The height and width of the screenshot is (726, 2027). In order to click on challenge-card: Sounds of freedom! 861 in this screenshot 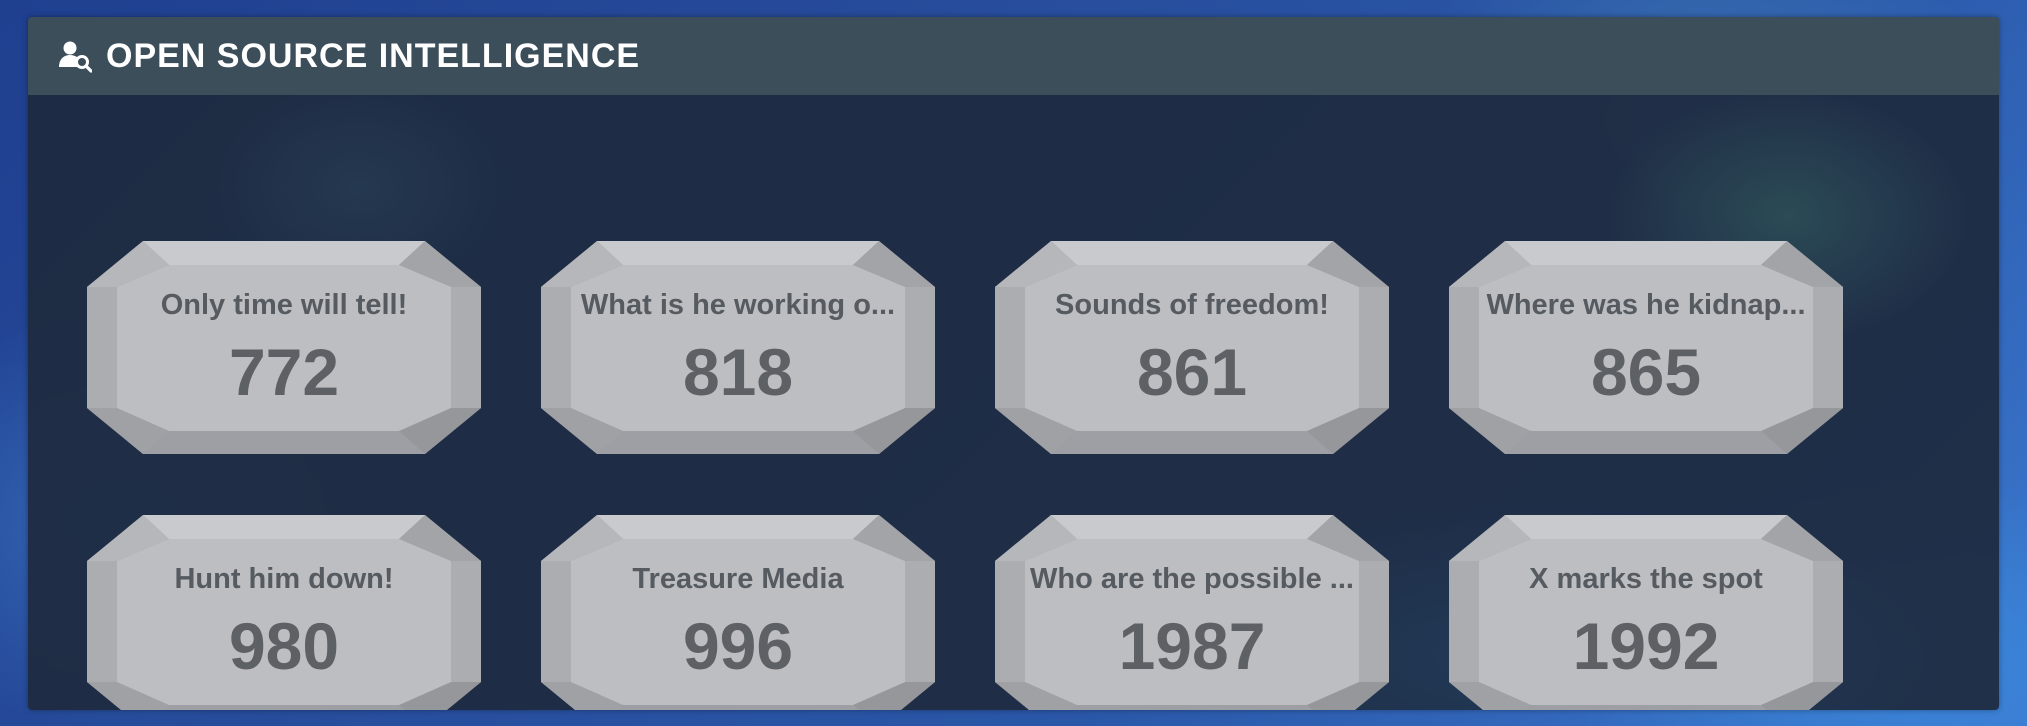, I will do `click(1192, 347)`.